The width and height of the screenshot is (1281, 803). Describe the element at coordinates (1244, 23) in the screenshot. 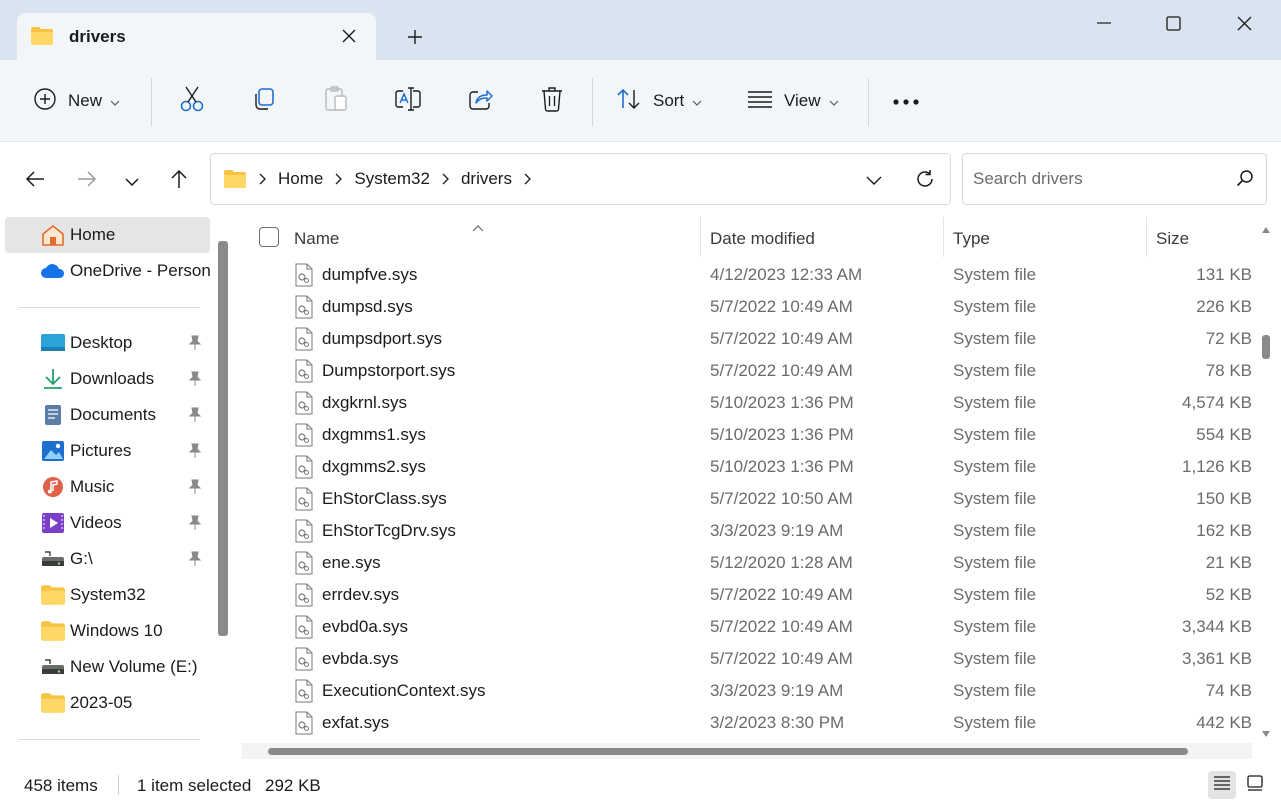

I see `close-icon` at that location.